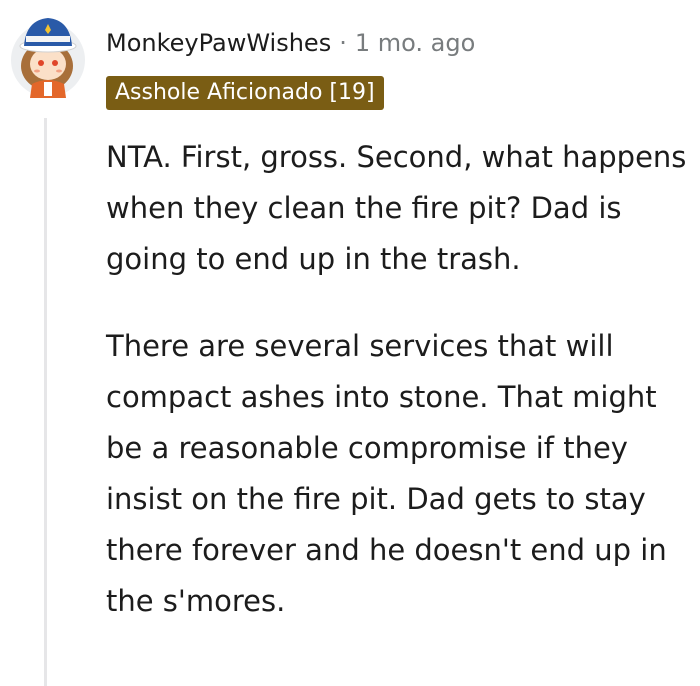 The width and height of the screenshot is (700, 686). What do you see at coordinates (415, 43) in the screenshot?
I see `timestamp-link: 1 mo. ago` at bounding box center [415, 43].